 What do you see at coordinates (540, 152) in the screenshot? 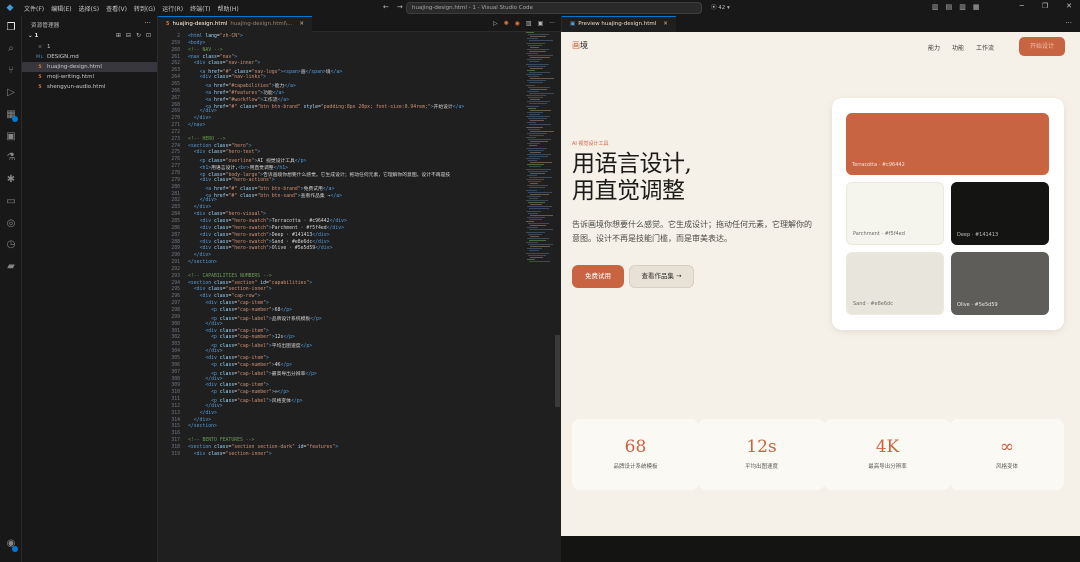
I see `minimap` at bounding box center [540, 152].